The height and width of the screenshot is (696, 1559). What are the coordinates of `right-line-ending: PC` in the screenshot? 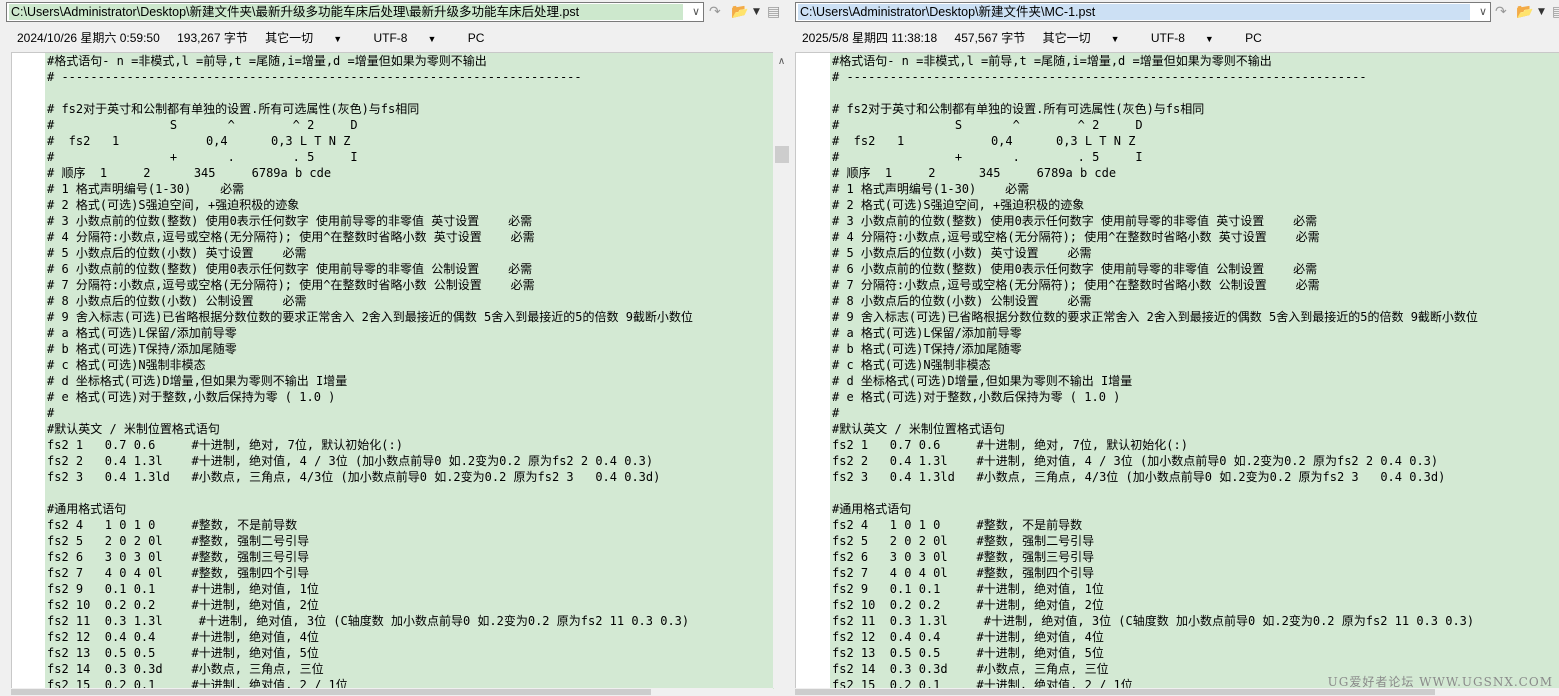 It's located at (1253, 38).